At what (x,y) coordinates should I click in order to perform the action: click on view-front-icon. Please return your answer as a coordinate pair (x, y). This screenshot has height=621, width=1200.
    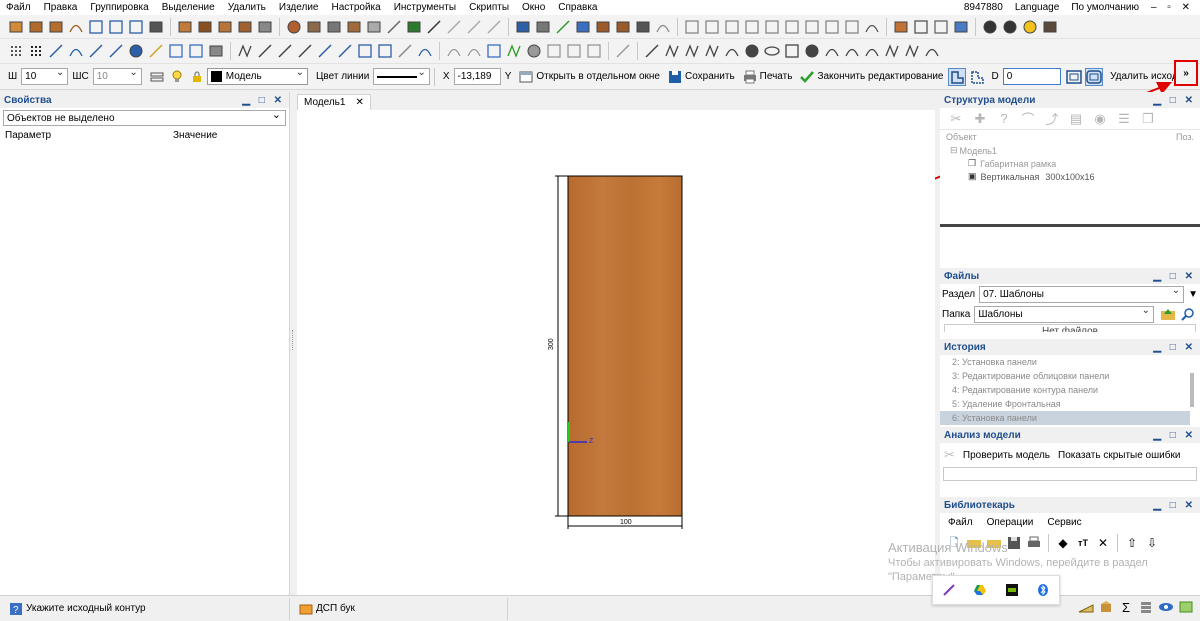
    Looking at the image, I should click on (712, 27).